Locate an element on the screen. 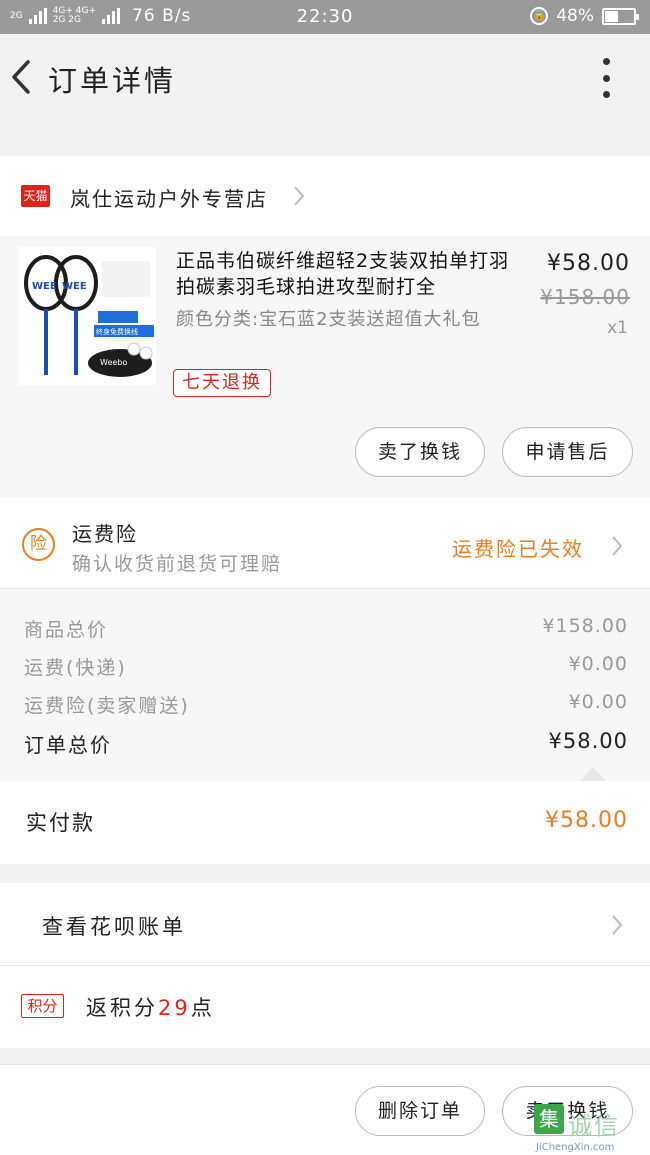  summary-row: 商品总价 ¥158.00 is located at coordinates (326, 630).